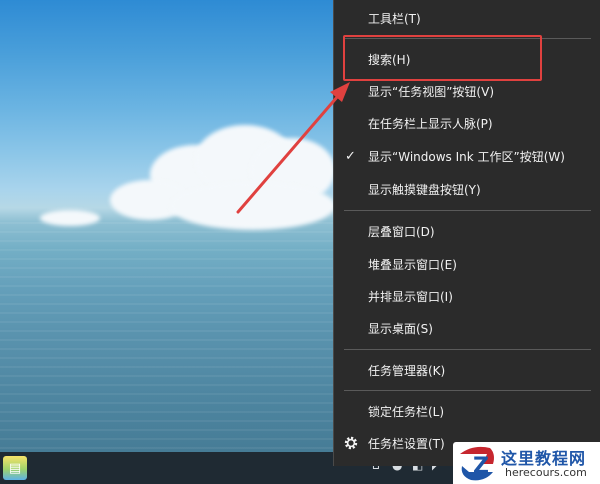 This screenshot has height=484, width=600. I want to click on checkmark-icon: ✓, so click(350, 156).